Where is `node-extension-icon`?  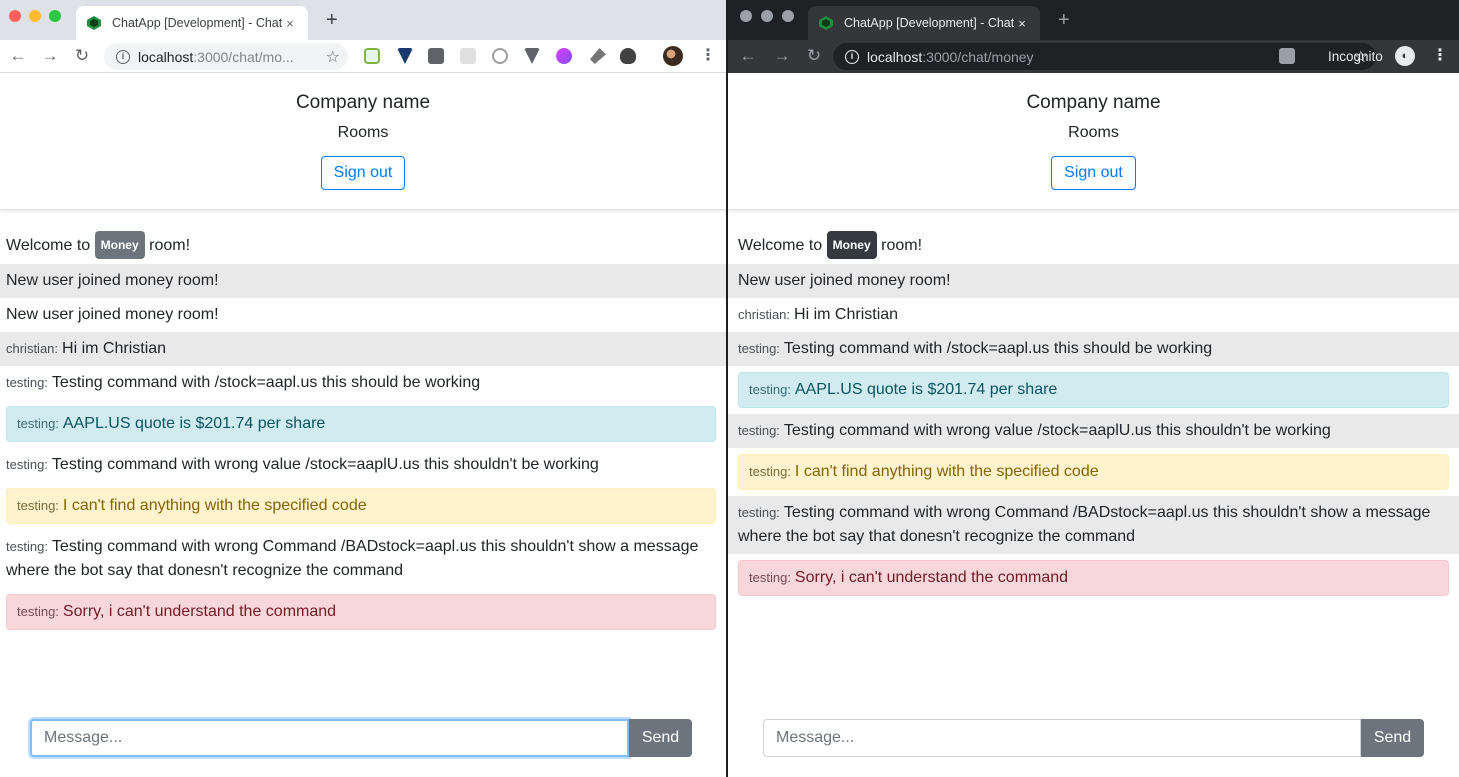 node-extension-icon is located at coordinates (372, 56).